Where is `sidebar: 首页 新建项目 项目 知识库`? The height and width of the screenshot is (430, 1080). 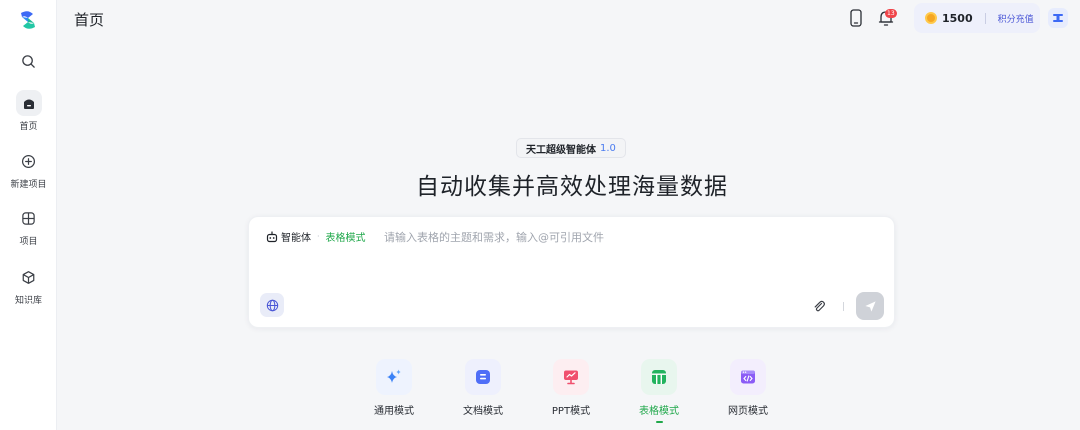 sidebar: 首页 新建项目 项目 知识库 is located at coordinates (28, 215).